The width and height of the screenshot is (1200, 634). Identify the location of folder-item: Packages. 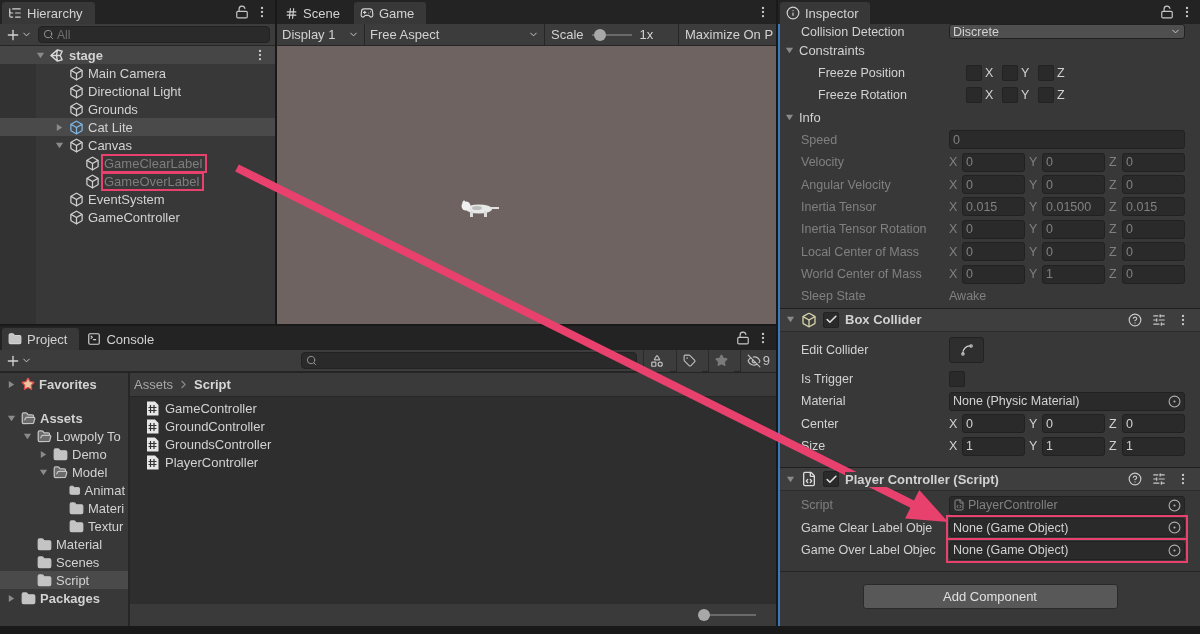
(64, 598).